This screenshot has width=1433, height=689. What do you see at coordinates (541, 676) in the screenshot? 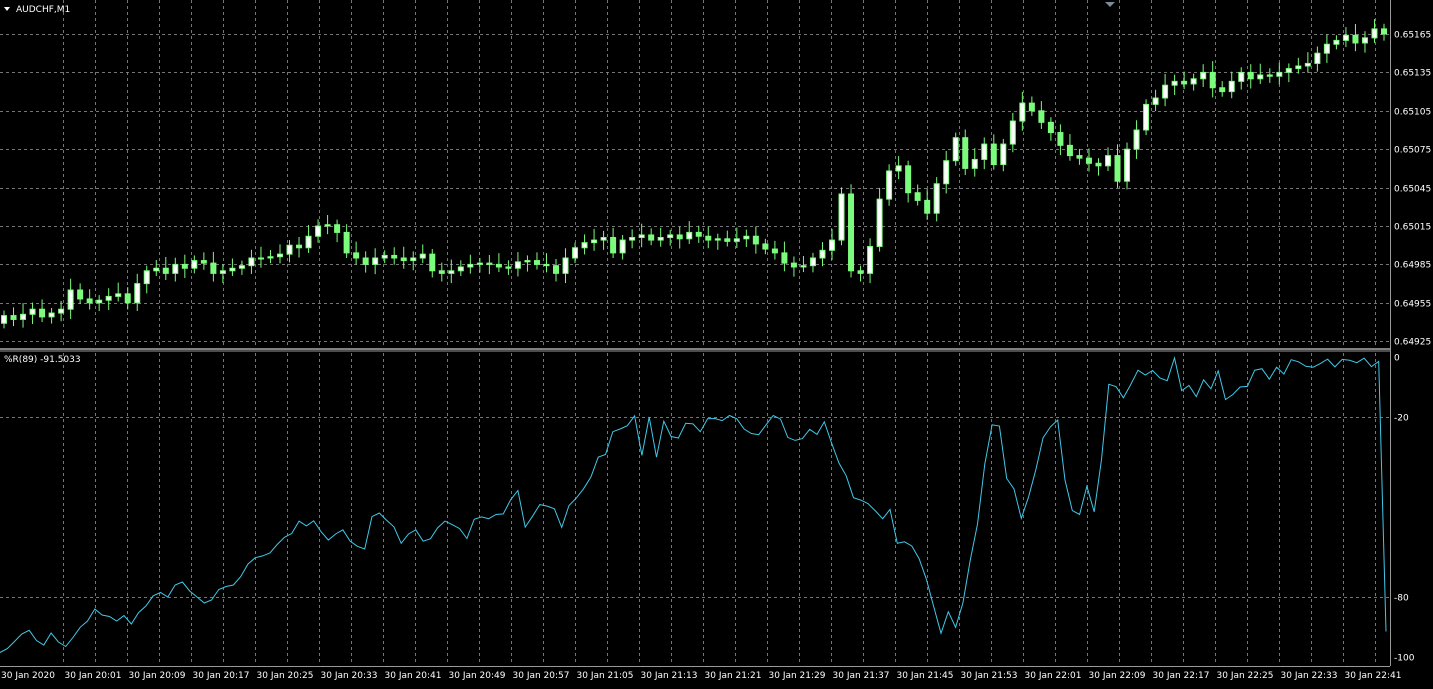
I see `time-tick-label: 30 Jan 20:57` at bounding box center [541, 676].